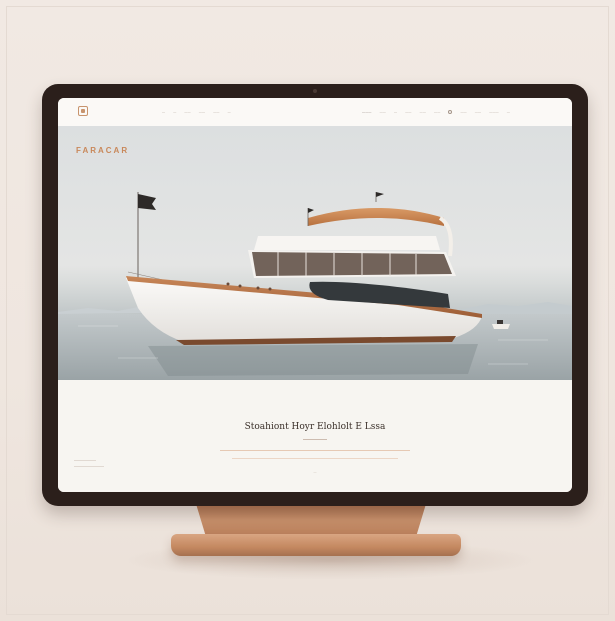 This screenshot has height=621, width=615. What do you see at coordinates (103, 150) in the screenshot?
I see `hero-title: FARACAR` at bounding box center [103, 150].